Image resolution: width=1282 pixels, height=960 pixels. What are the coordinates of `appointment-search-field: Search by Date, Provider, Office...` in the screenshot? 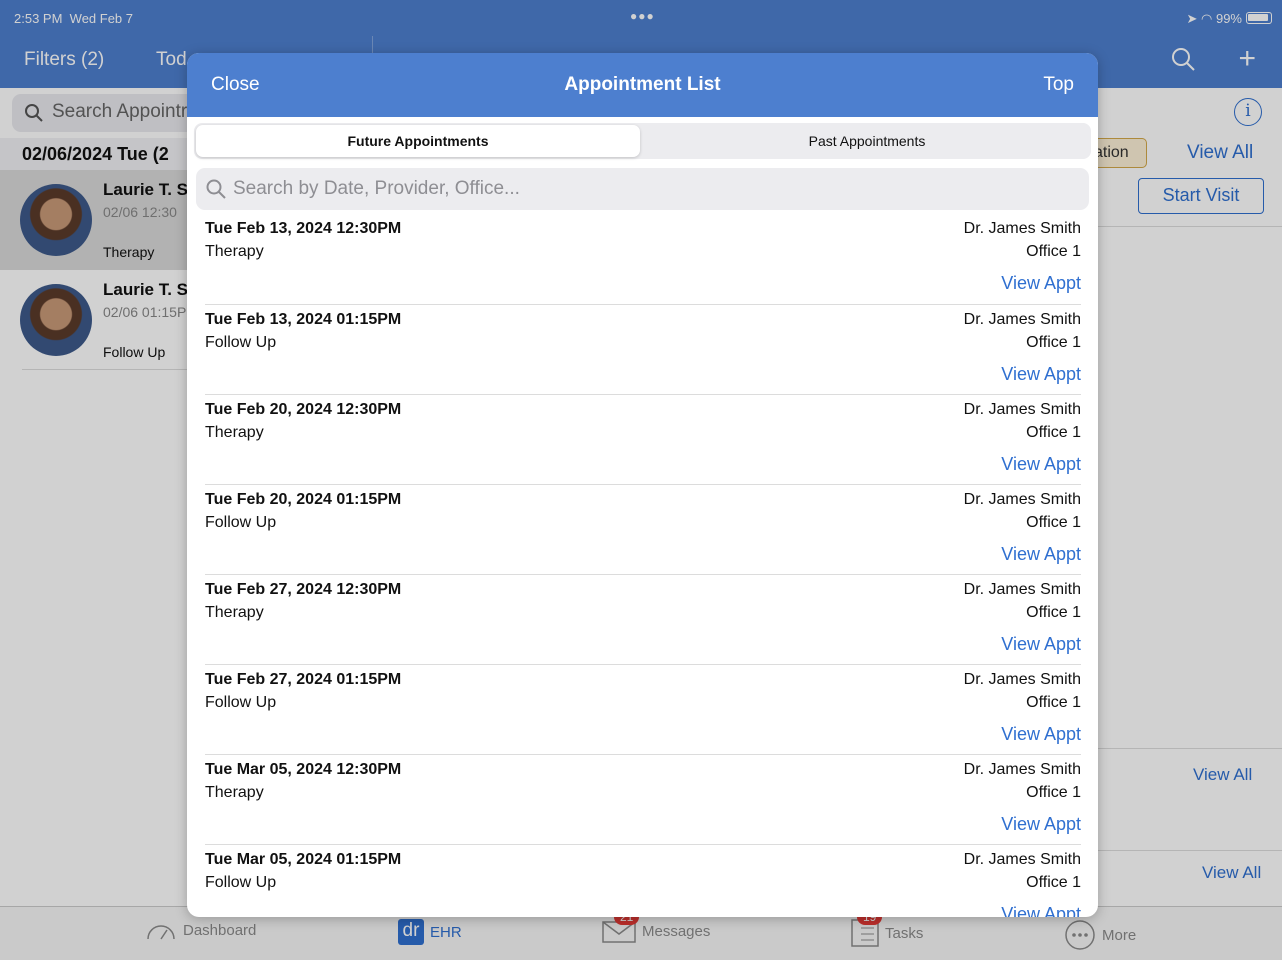 It's located at (642, 189).